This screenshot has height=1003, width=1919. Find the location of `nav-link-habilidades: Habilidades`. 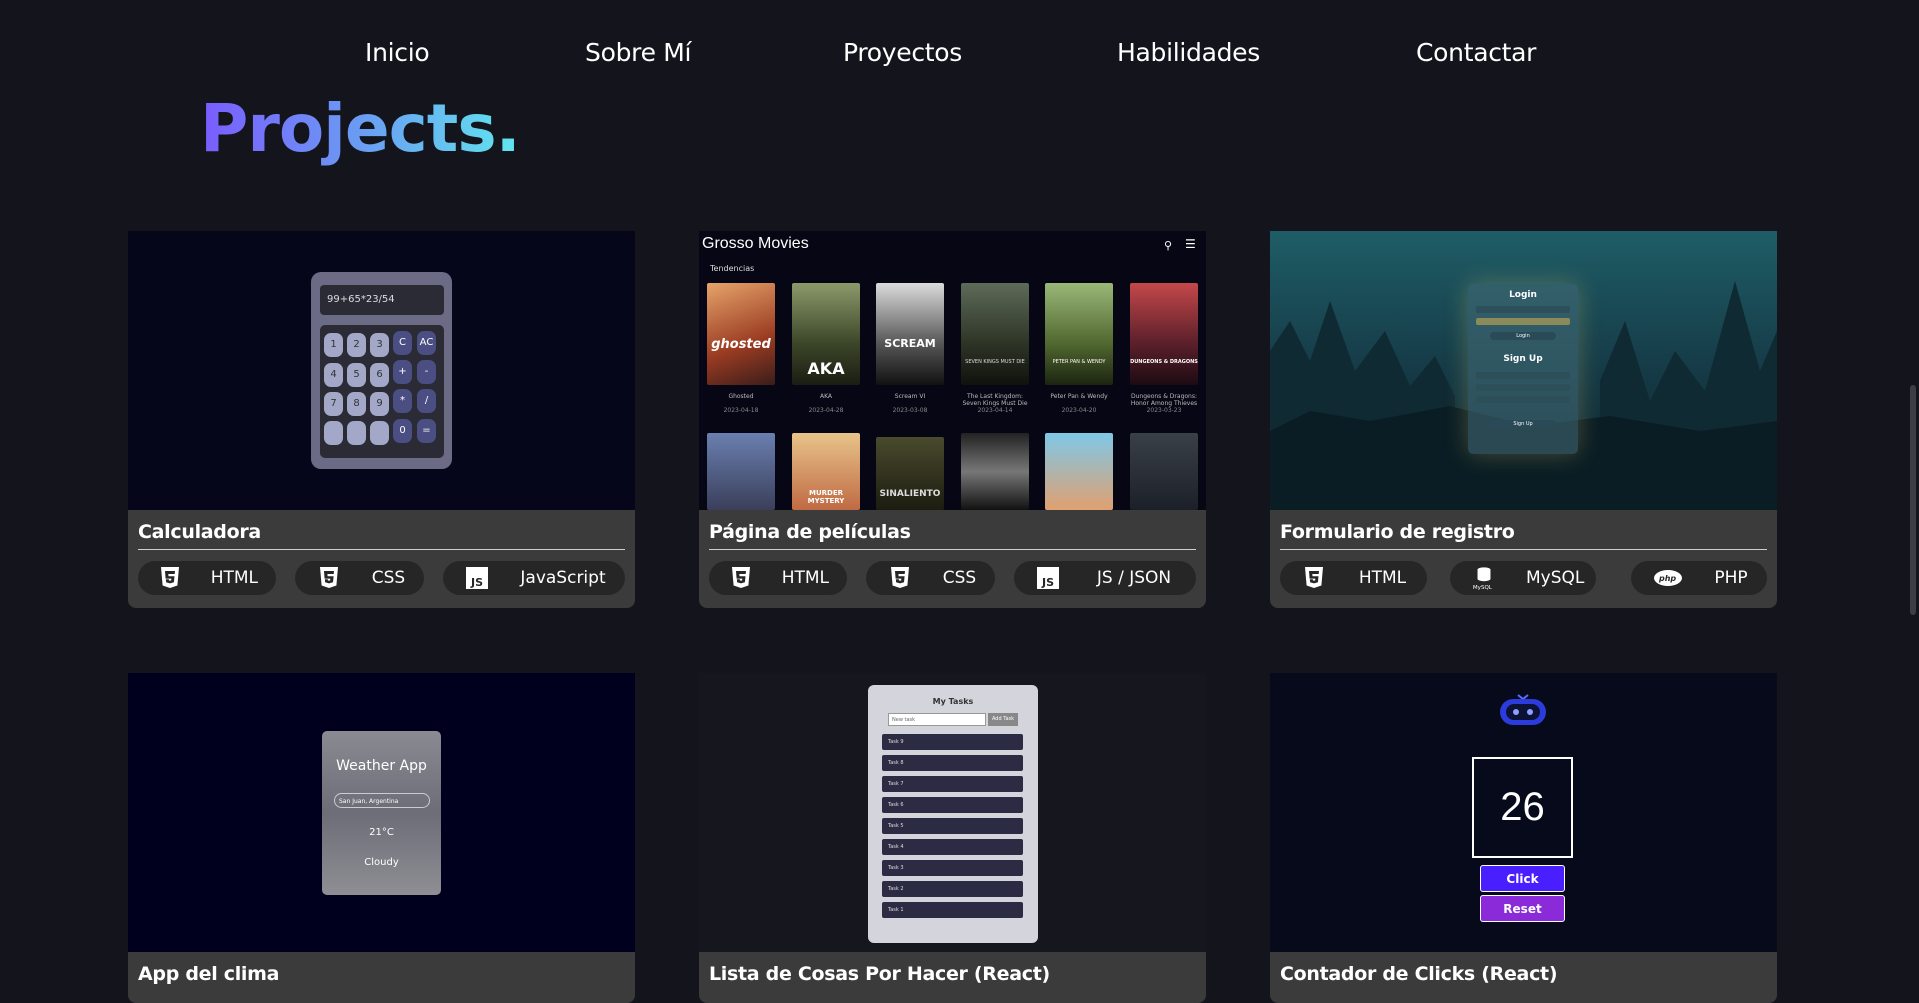

nav-link-habilidades: Habilidades is located at coordinates (1188, 52).